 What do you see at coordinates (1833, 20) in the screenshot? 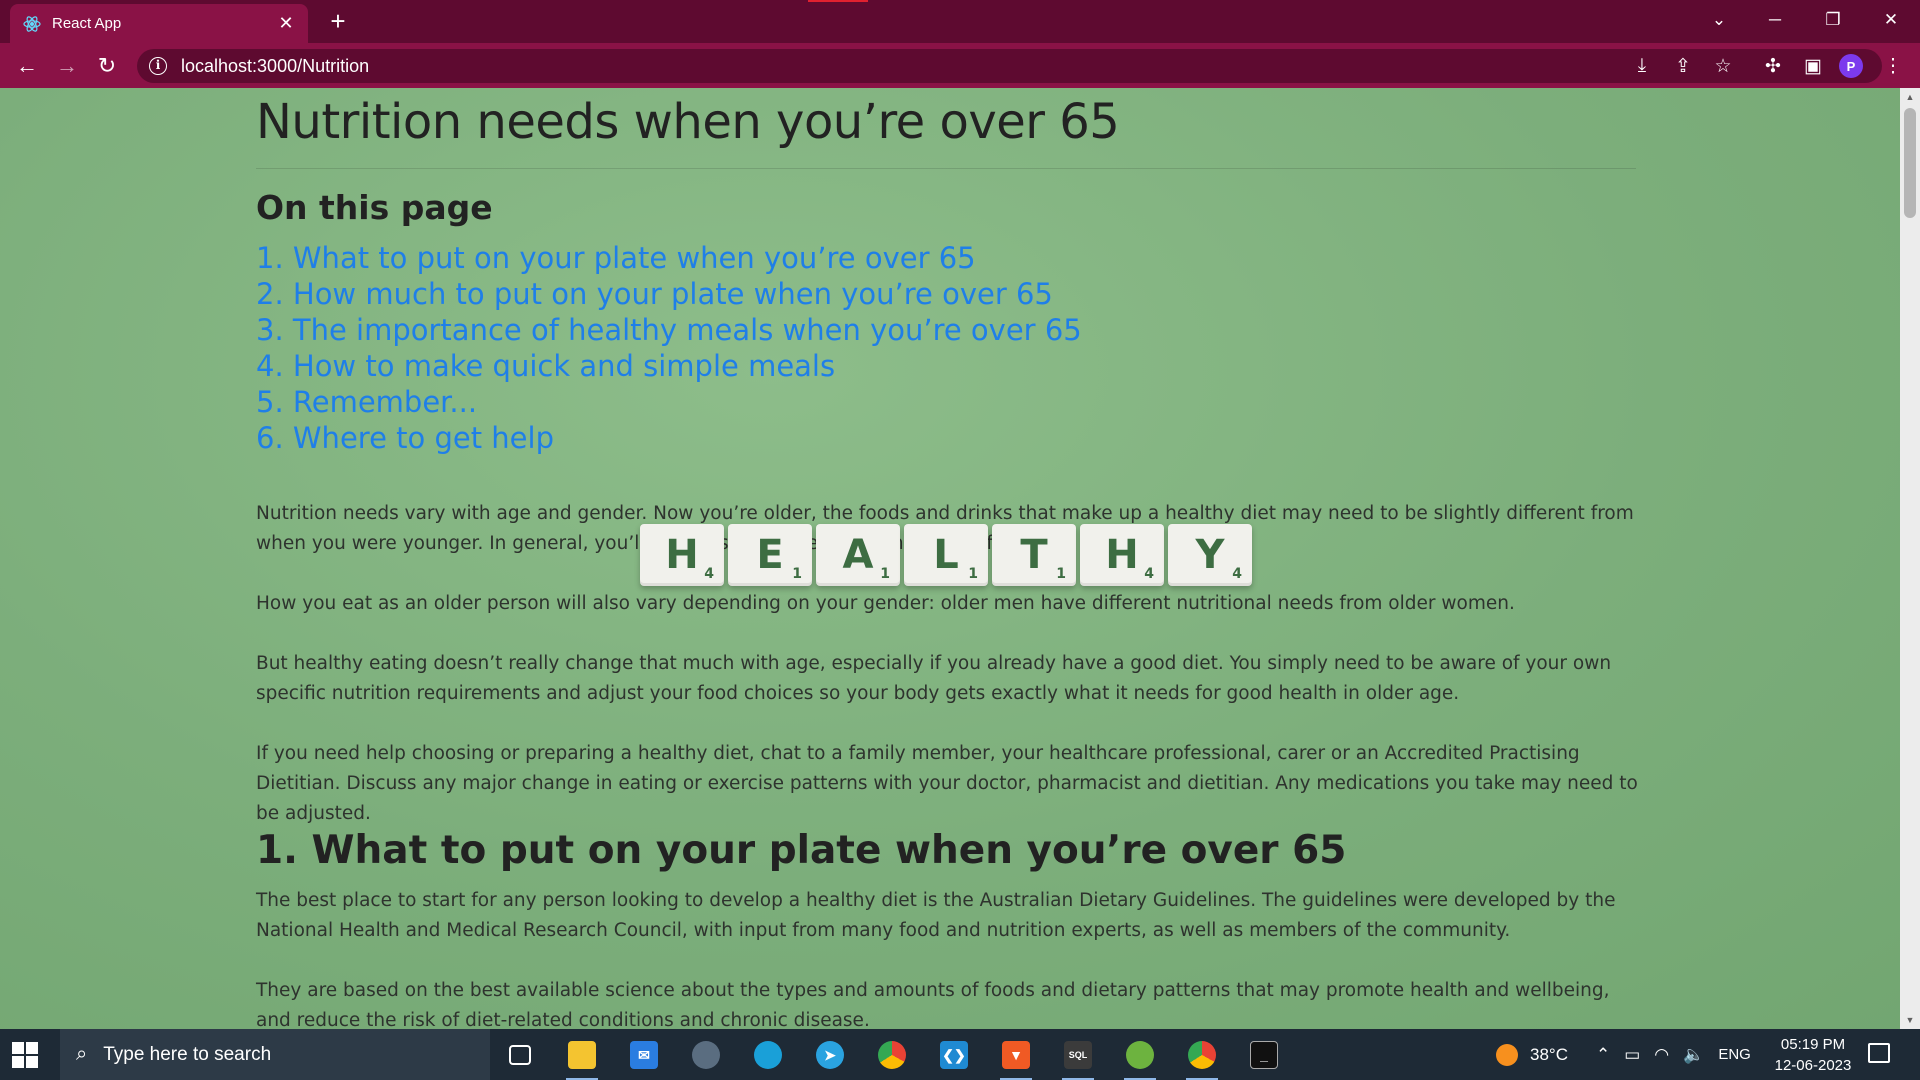
I see `restore-icon: ❐` at bounding box center [1833, 20].